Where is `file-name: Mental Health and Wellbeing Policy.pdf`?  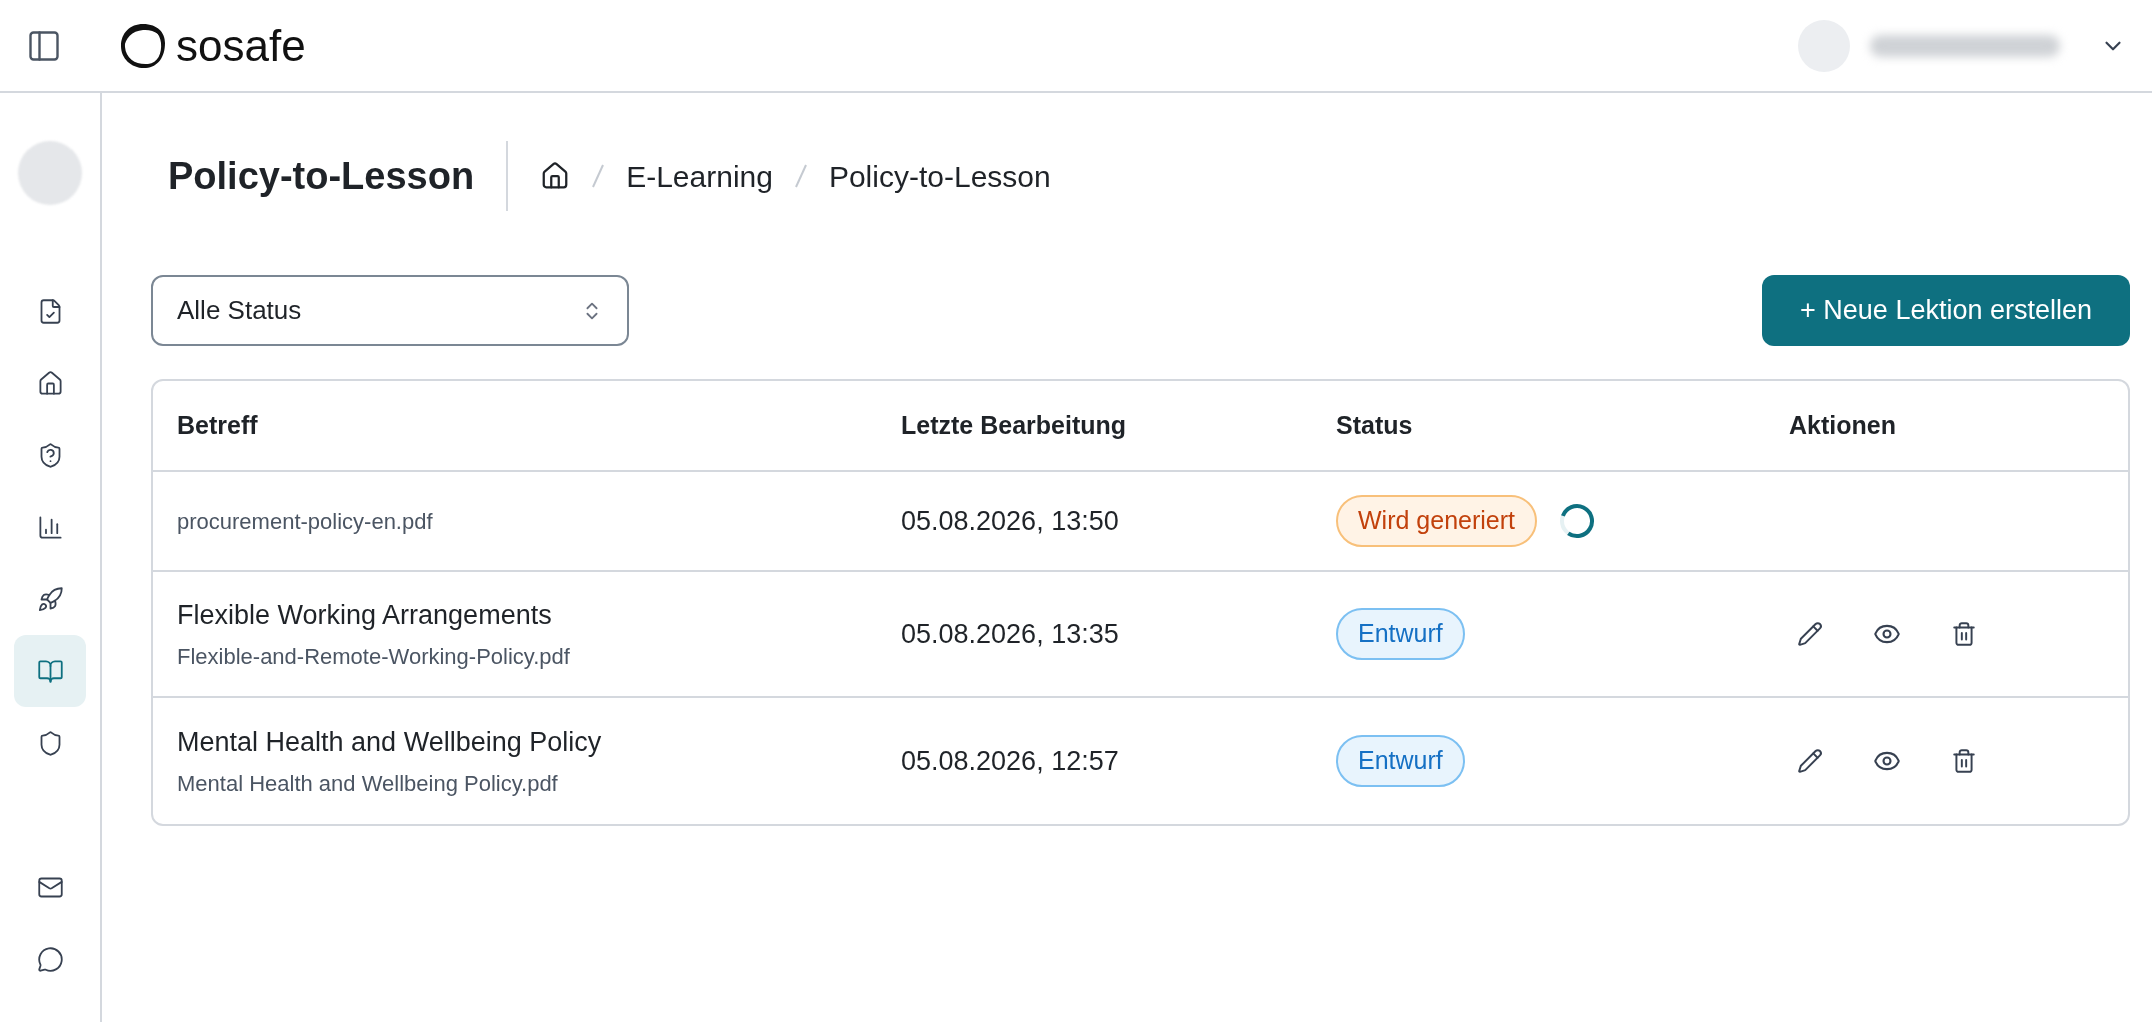 file-name: Mental Health and Wellbeing Policy.pdf is located at coordinates (368, 783).